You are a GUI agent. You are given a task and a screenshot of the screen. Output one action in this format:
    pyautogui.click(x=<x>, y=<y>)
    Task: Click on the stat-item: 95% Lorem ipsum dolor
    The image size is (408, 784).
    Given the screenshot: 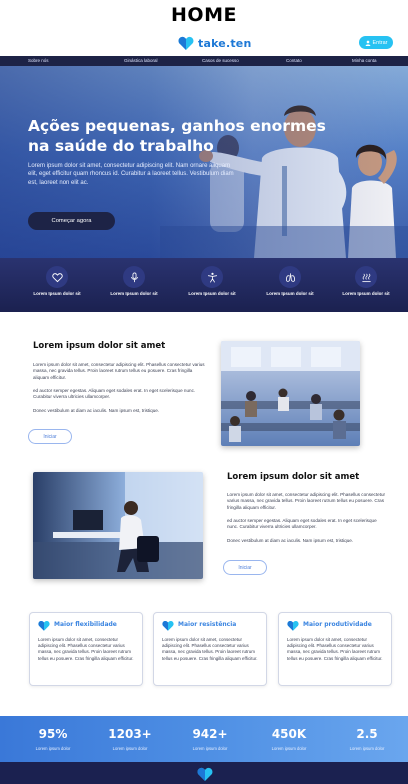 What is the action you would take?
    pyautogui.click(x=53, y=739)
    